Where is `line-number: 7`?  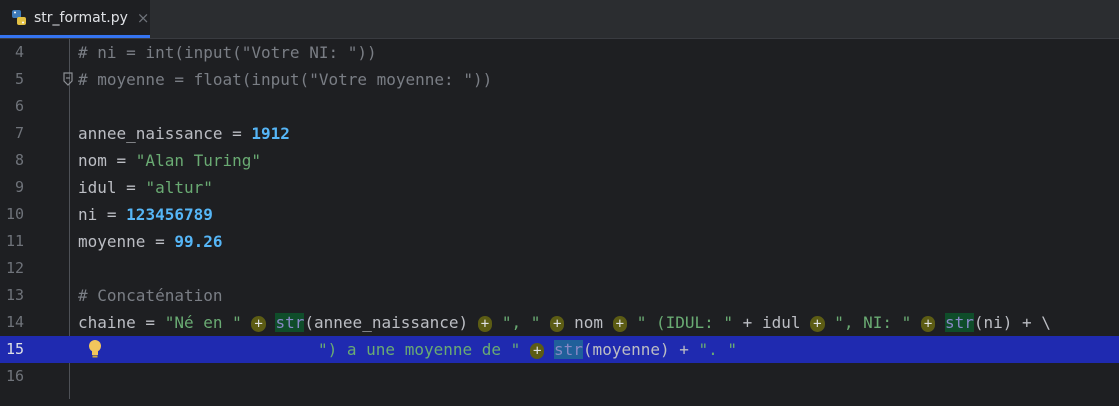
line-number: 7 is located at coordinates (19, 133).